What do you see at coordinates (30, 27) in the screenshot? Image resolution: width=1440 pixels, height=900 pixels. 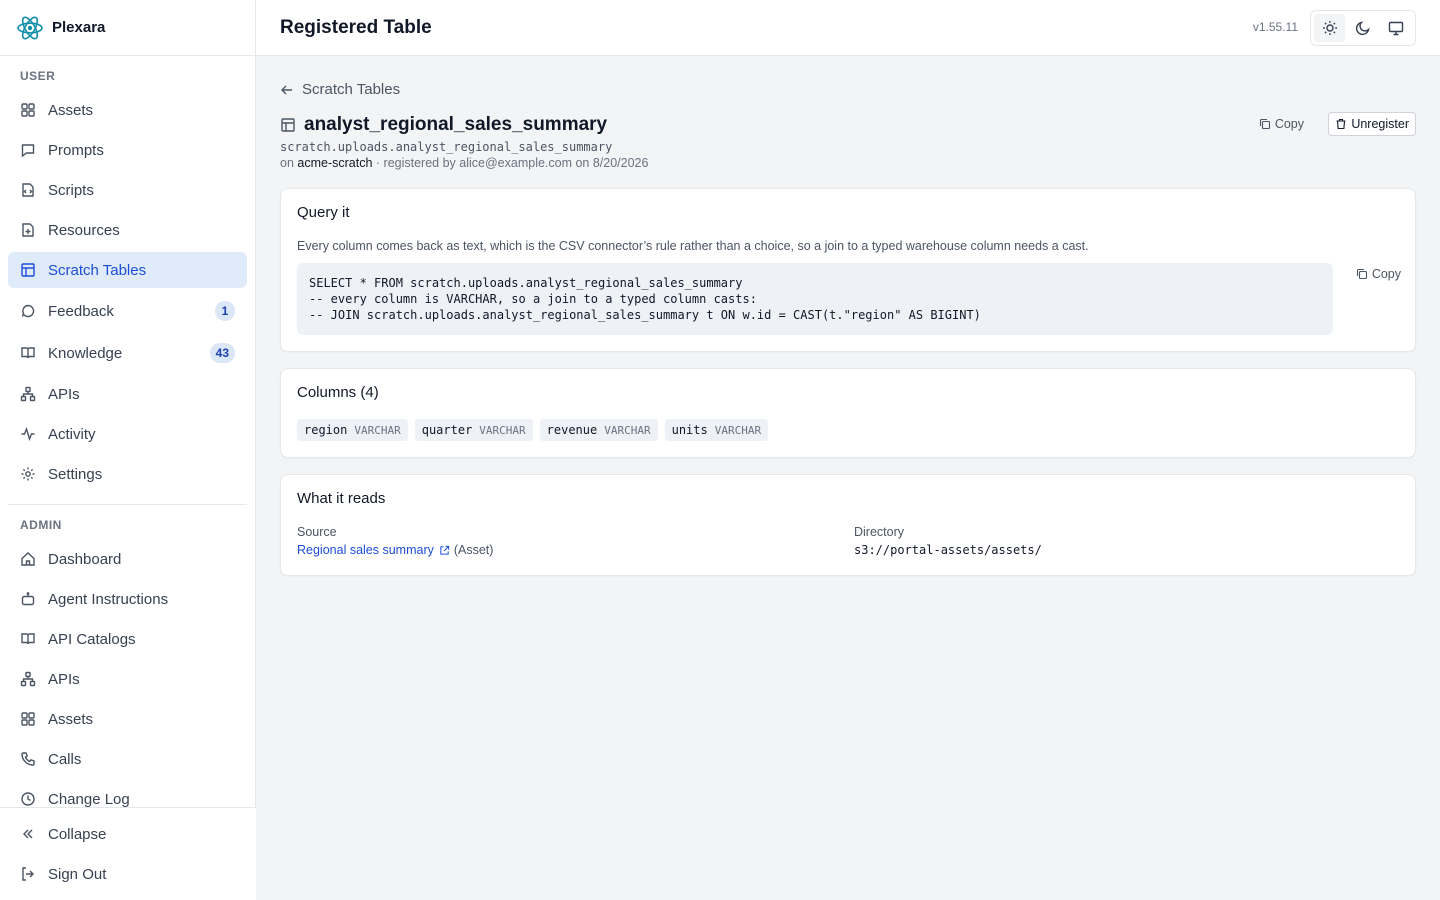 I see `atom-logo-icon` at bounding box center [30, 27].